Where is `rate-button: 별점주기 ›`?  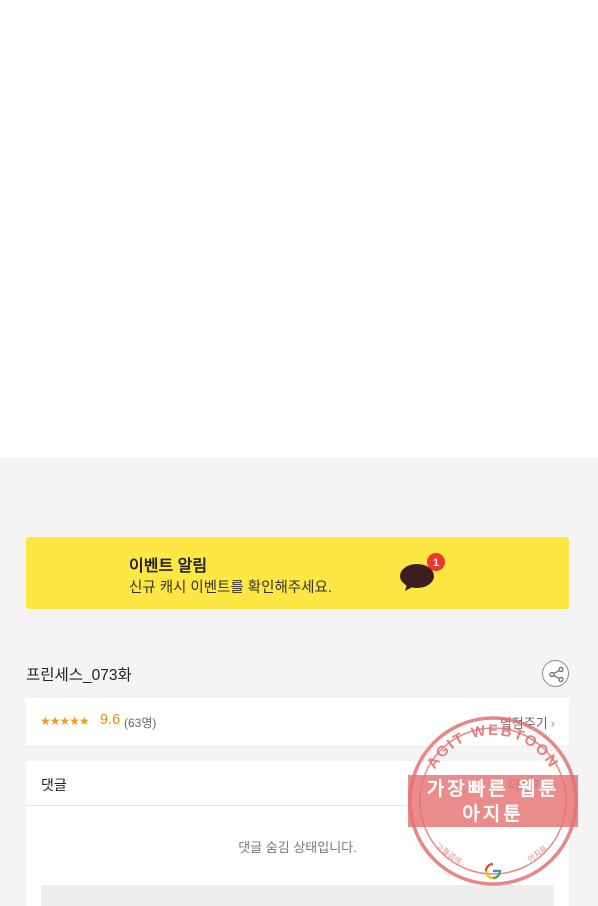 rate-button: 별점주기 › is located at coordinates (527, 722).